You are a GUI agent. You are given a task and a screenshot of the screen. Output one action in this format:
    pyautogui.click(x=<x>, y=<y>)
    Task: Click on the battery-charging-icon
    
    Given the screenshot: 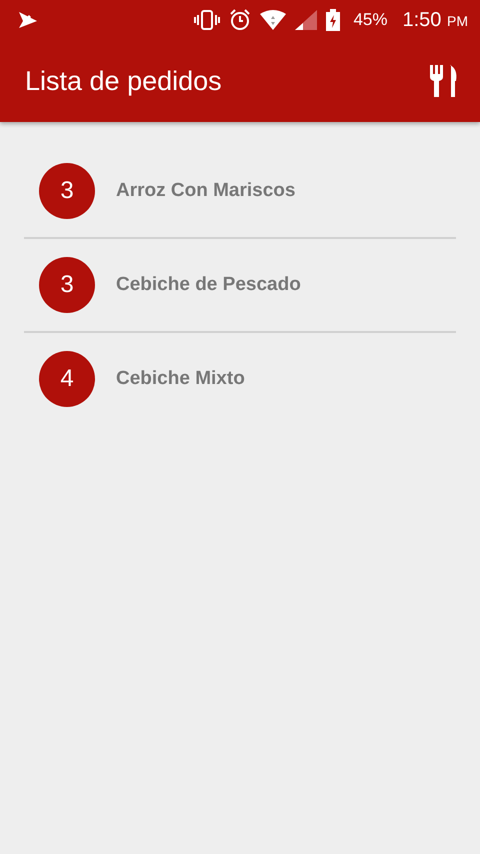 What is the action you would take?
    pyautogui.click(x=333, y=20)
    